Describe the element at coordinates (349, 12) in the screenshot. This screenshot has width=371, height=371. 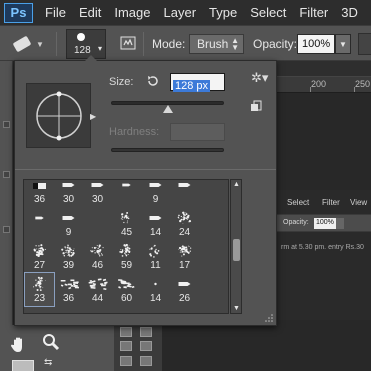
I see `menu-3d: 3D` at that location.